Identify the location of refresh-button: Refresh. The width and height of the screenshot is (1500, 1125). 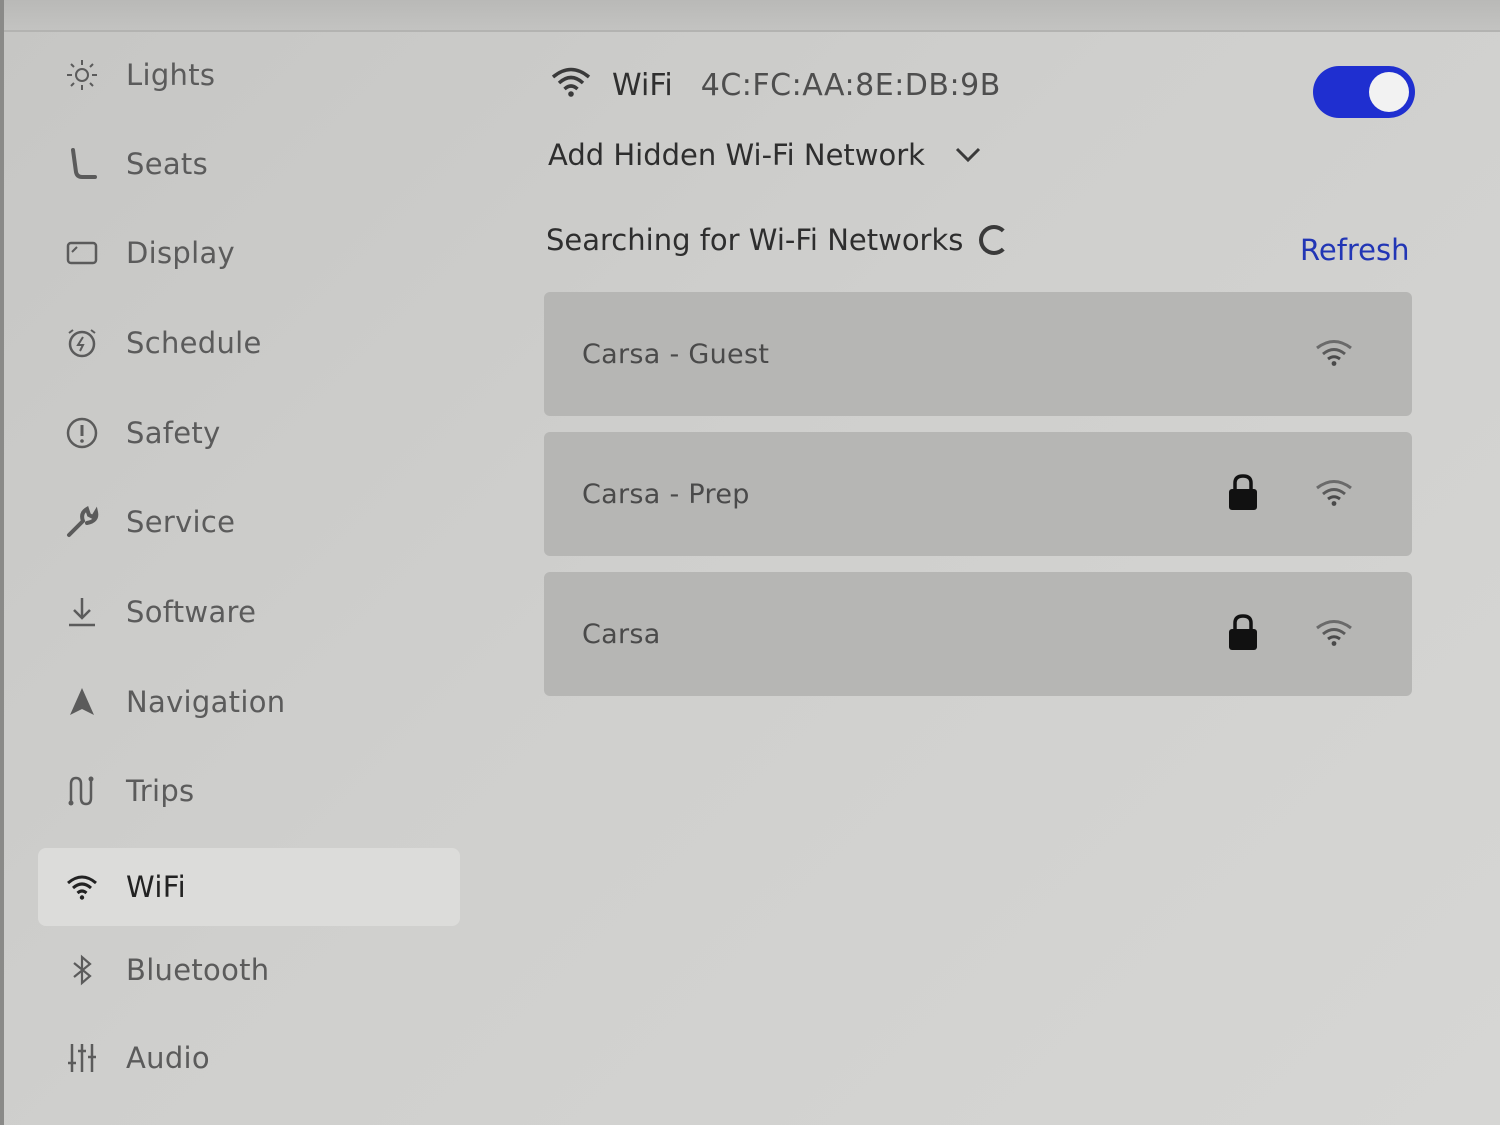
(1355, 250).